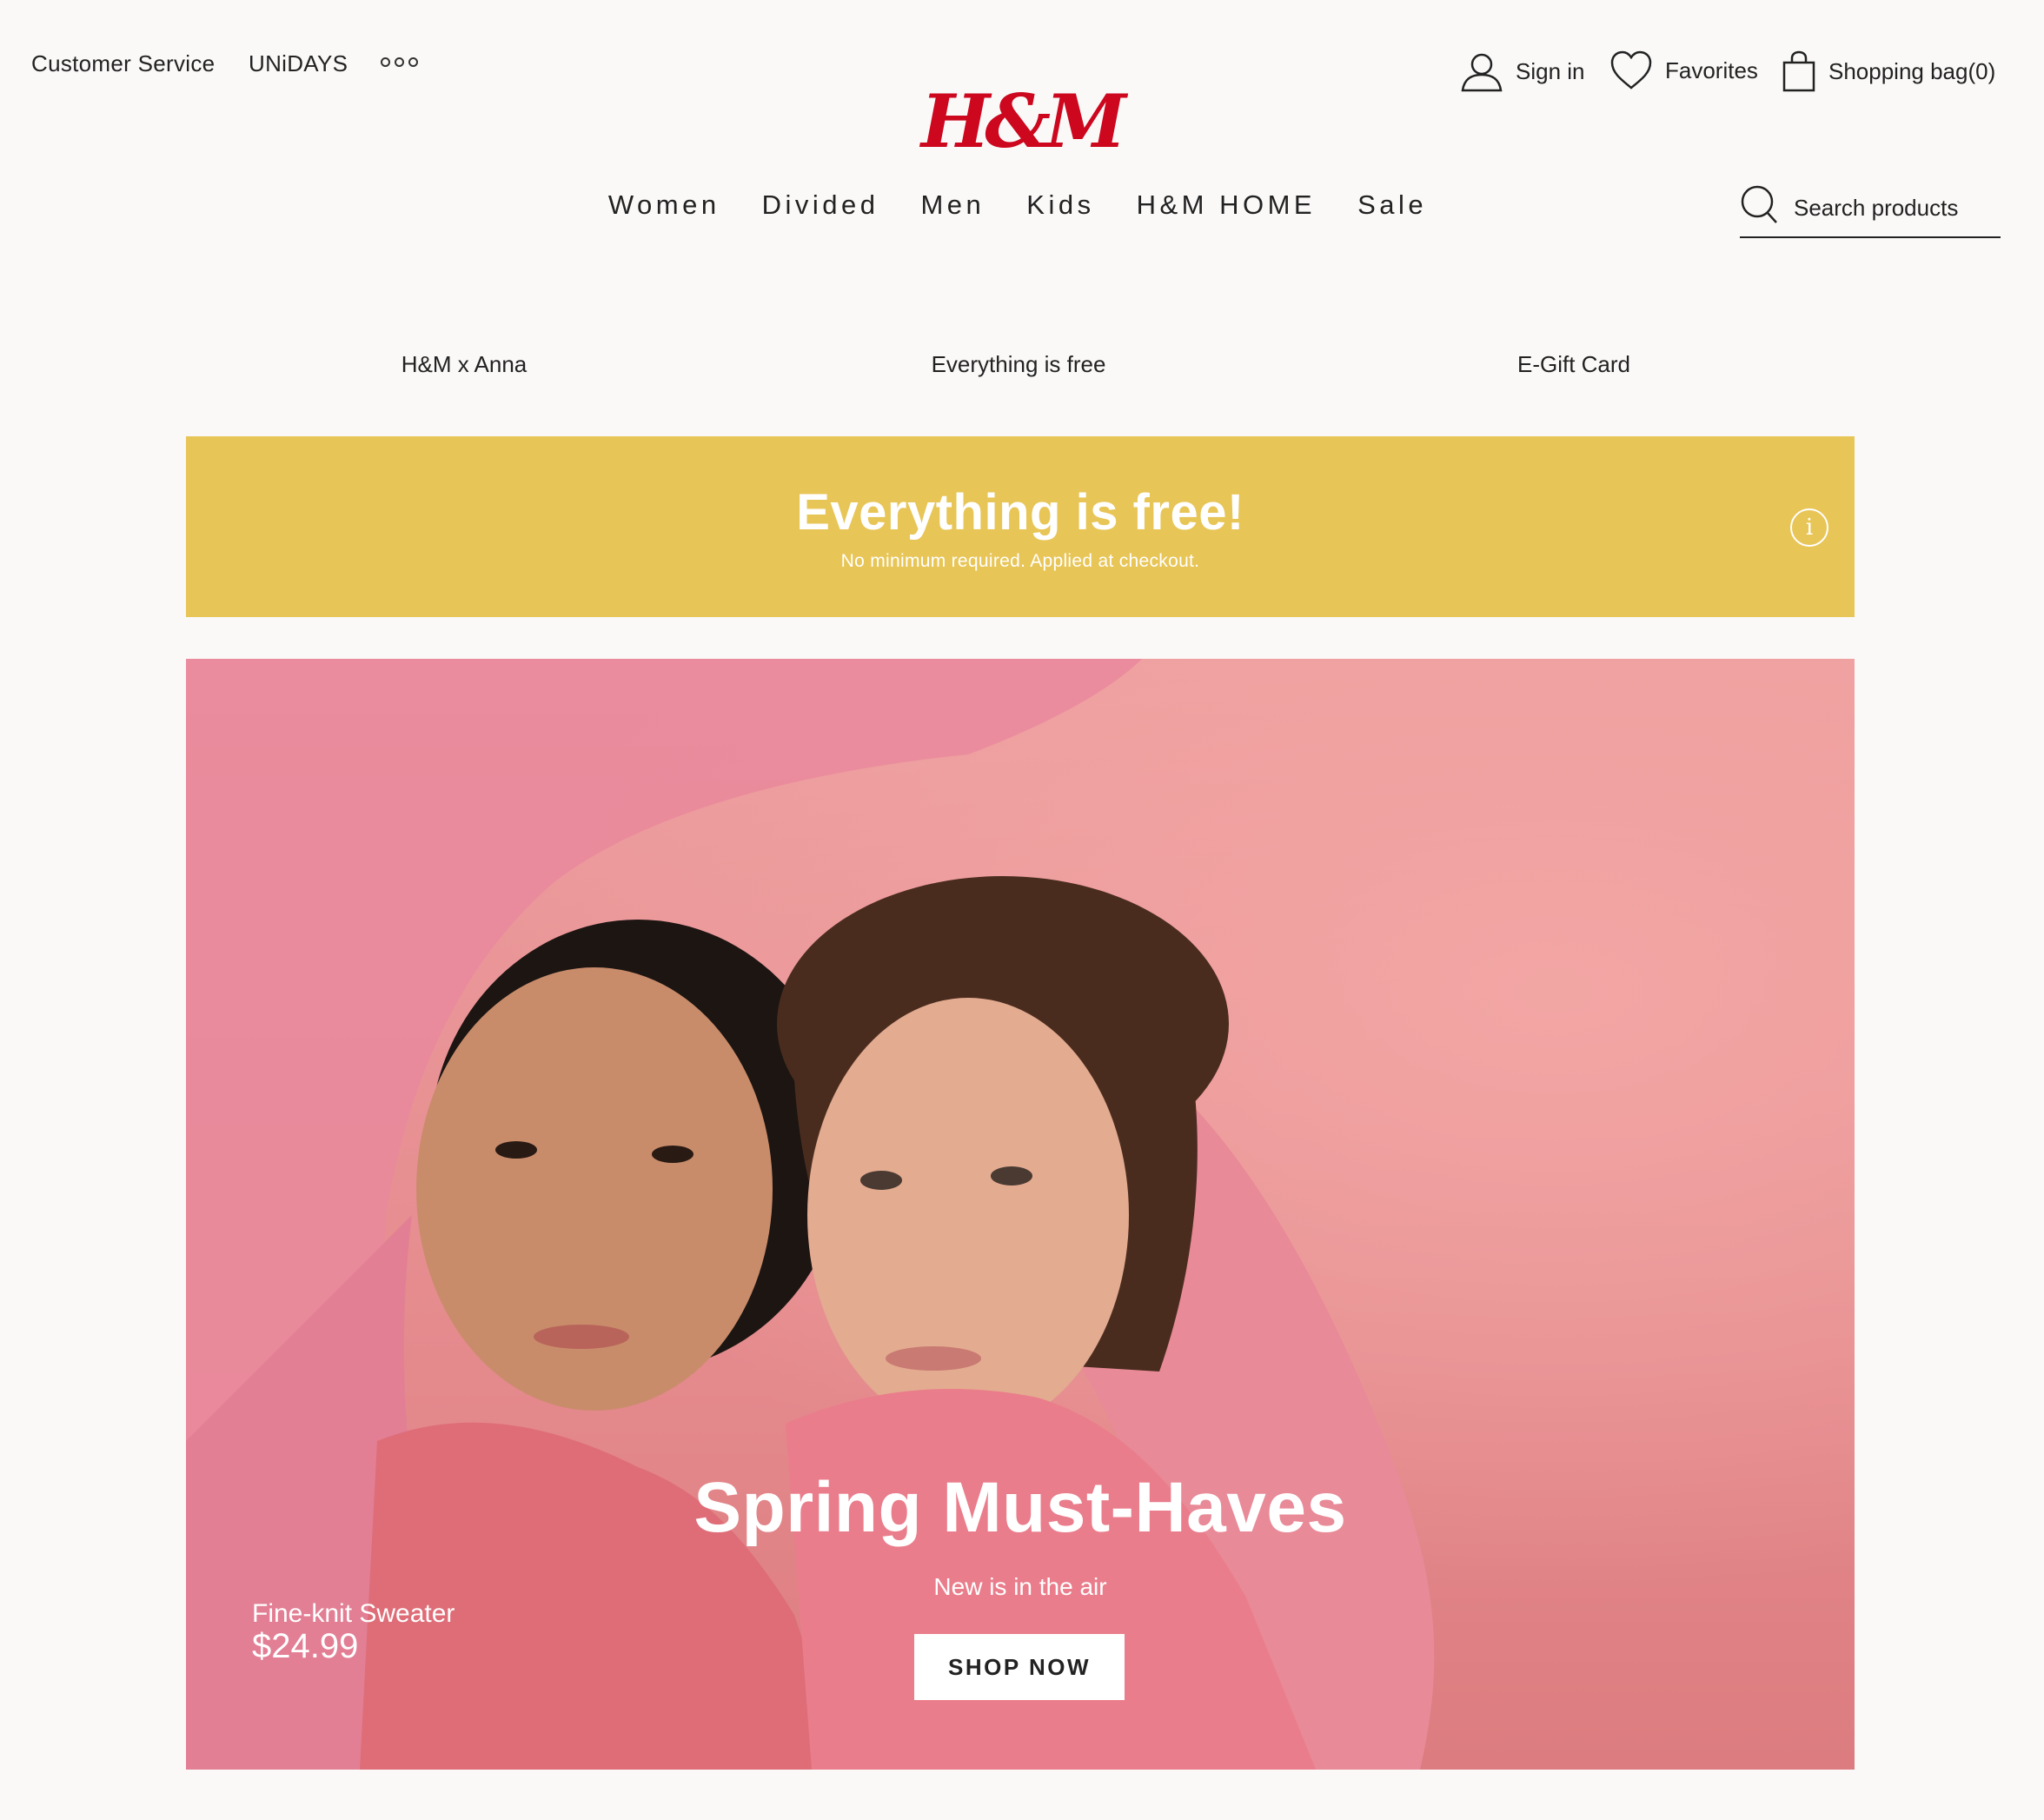 This screenshot has height=1820, width=2044. I want to click on subnav-e-gift-card: E-Gift Card, so click(1573, 364).